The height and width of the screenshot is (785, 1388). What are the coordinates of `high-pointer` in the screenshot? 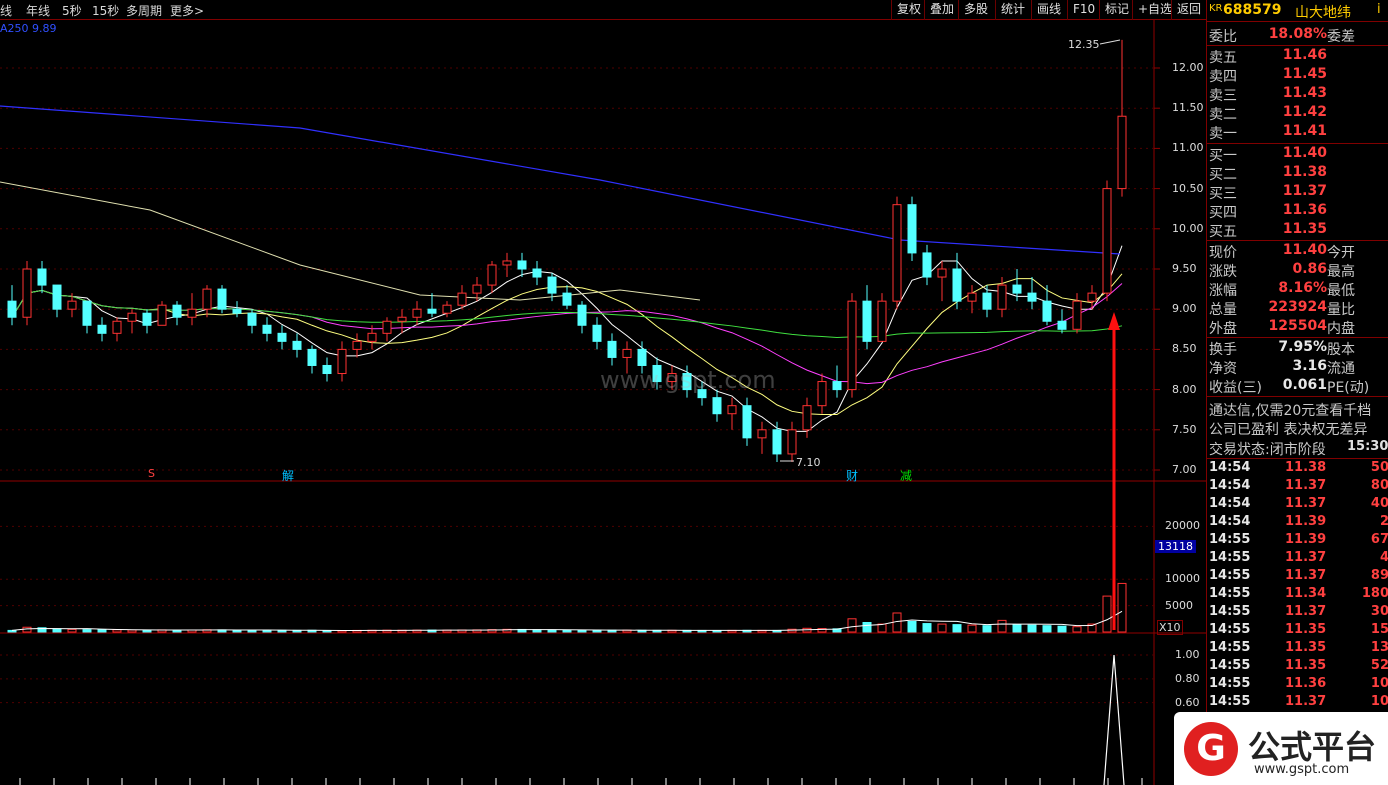 It's located at (1110, 42).